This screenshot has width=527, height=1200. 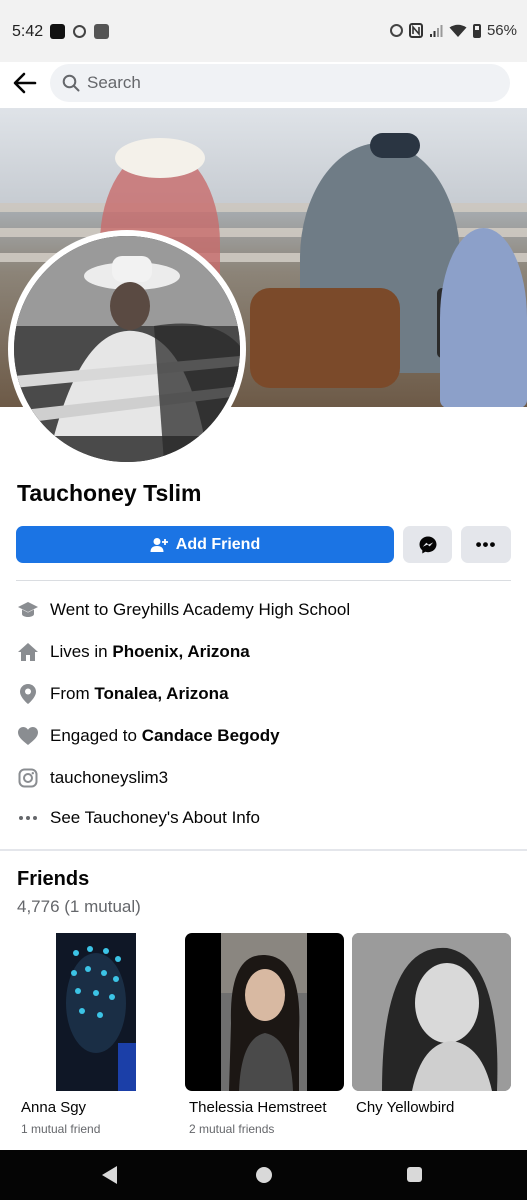 What do you see at coordinates (325, 338) in the screenshot?
I see `cover-saddle` at bounding box center [325, 338].